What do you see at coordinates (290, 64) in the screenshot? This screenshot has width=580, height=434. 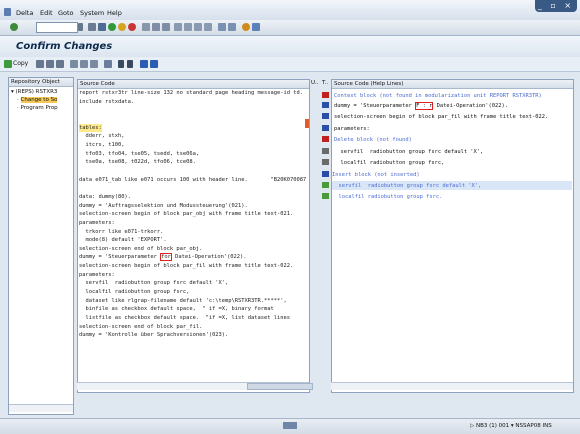 I see `application-toolbar: Copy` at bounding box center [290, 64].